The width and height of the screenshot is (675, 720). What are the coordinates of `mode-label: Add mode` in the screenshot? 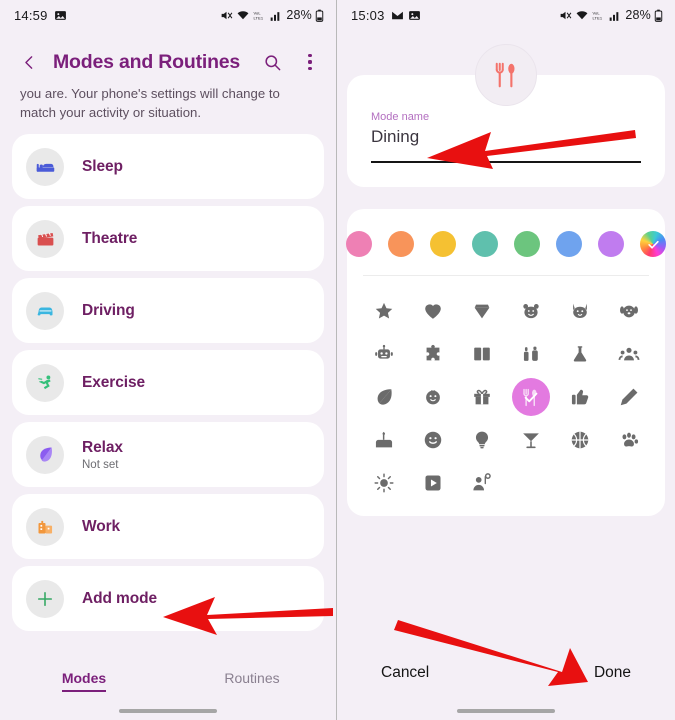 It's located at (119, 598).